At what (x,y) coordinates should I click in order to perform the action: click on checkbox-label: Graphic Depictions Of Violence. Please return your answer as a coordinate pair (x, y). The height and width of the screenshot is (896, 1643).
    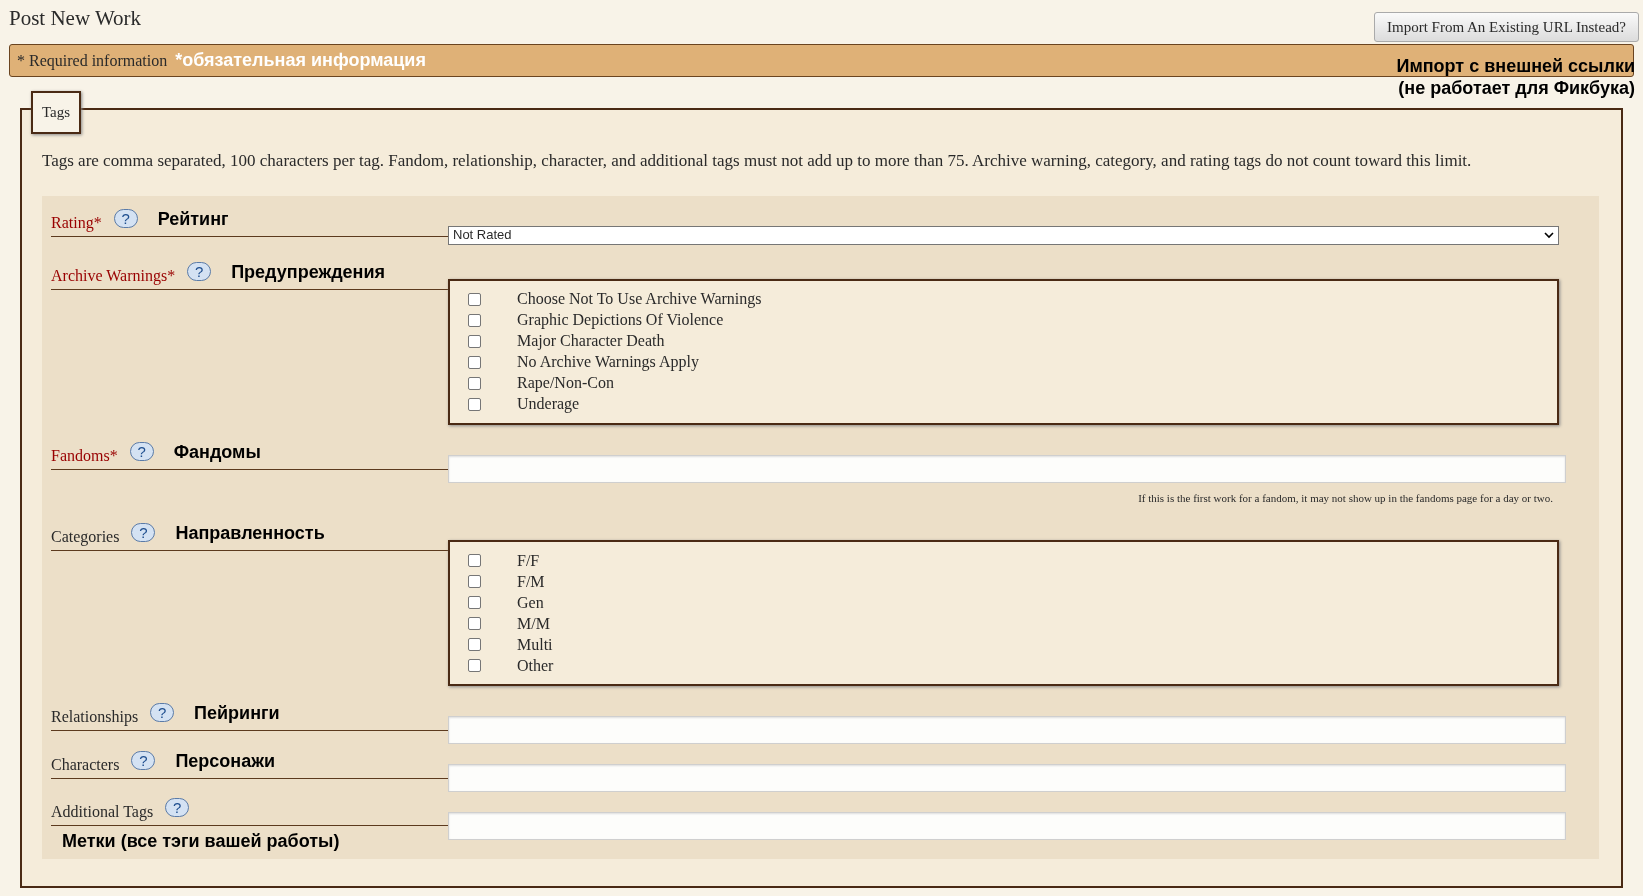
    Looking at the image, I should click on (620, 320).